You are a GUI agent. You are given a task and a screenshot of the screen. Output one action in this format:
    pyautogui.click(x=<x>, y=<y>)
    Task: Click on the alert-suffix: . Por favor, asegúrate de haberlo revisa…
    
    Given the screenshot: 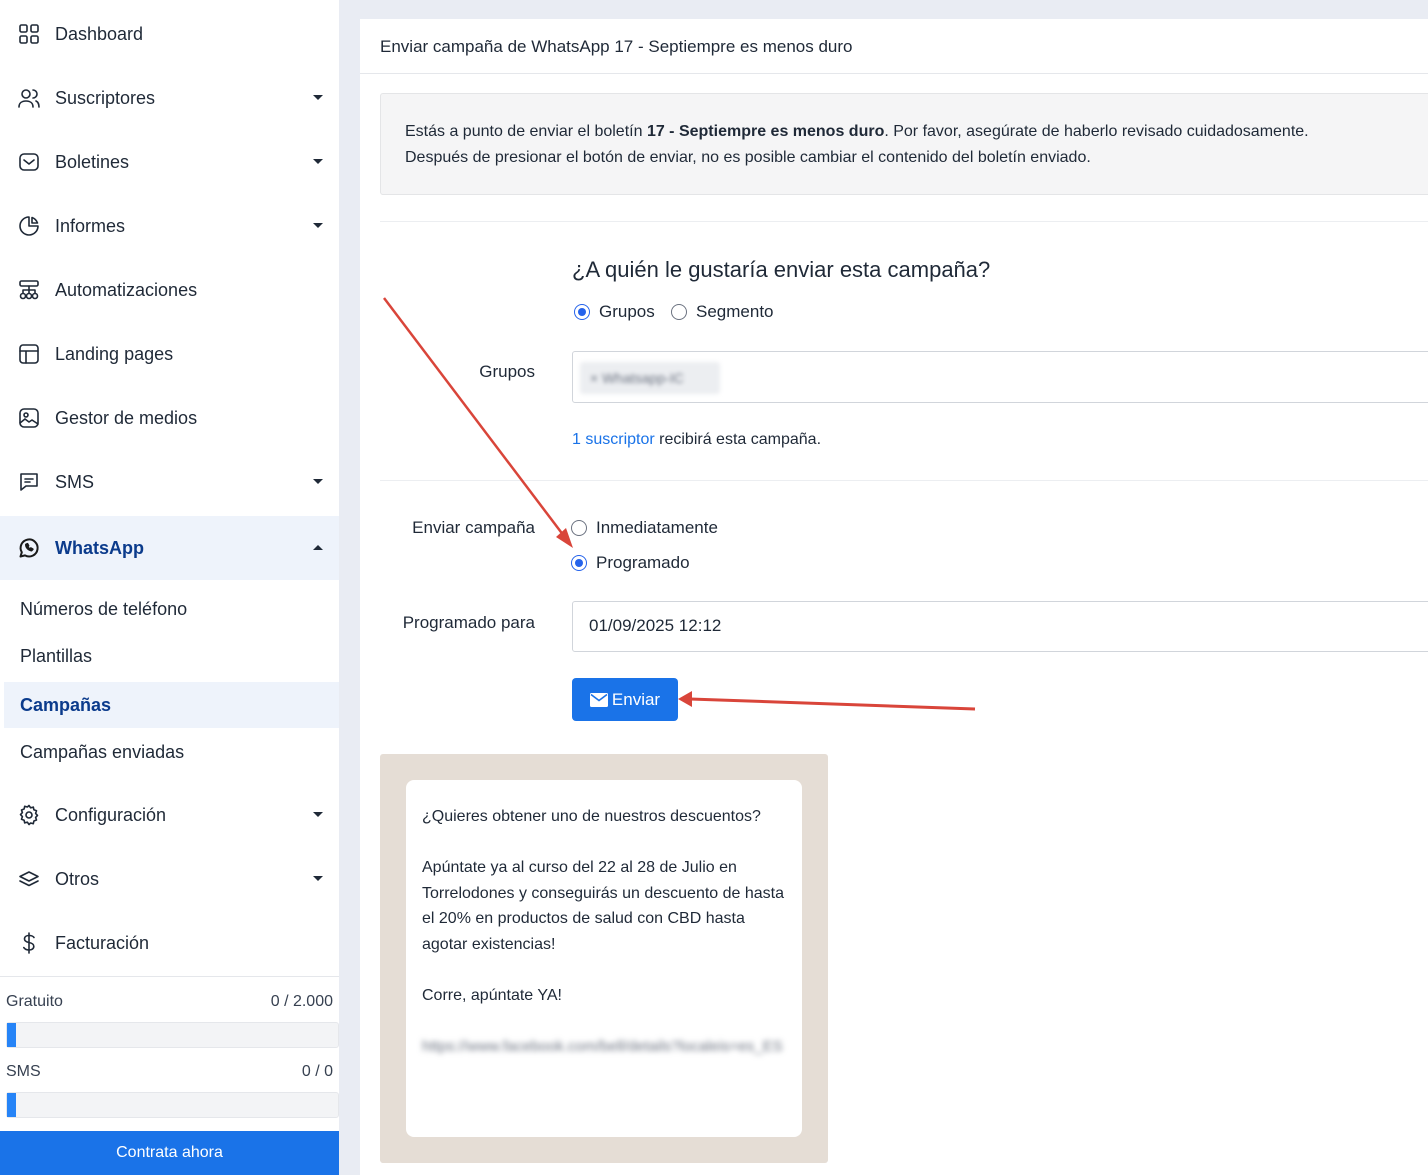 What is the action you would take?
    pyautogui.click(x=1096, y=131)
    